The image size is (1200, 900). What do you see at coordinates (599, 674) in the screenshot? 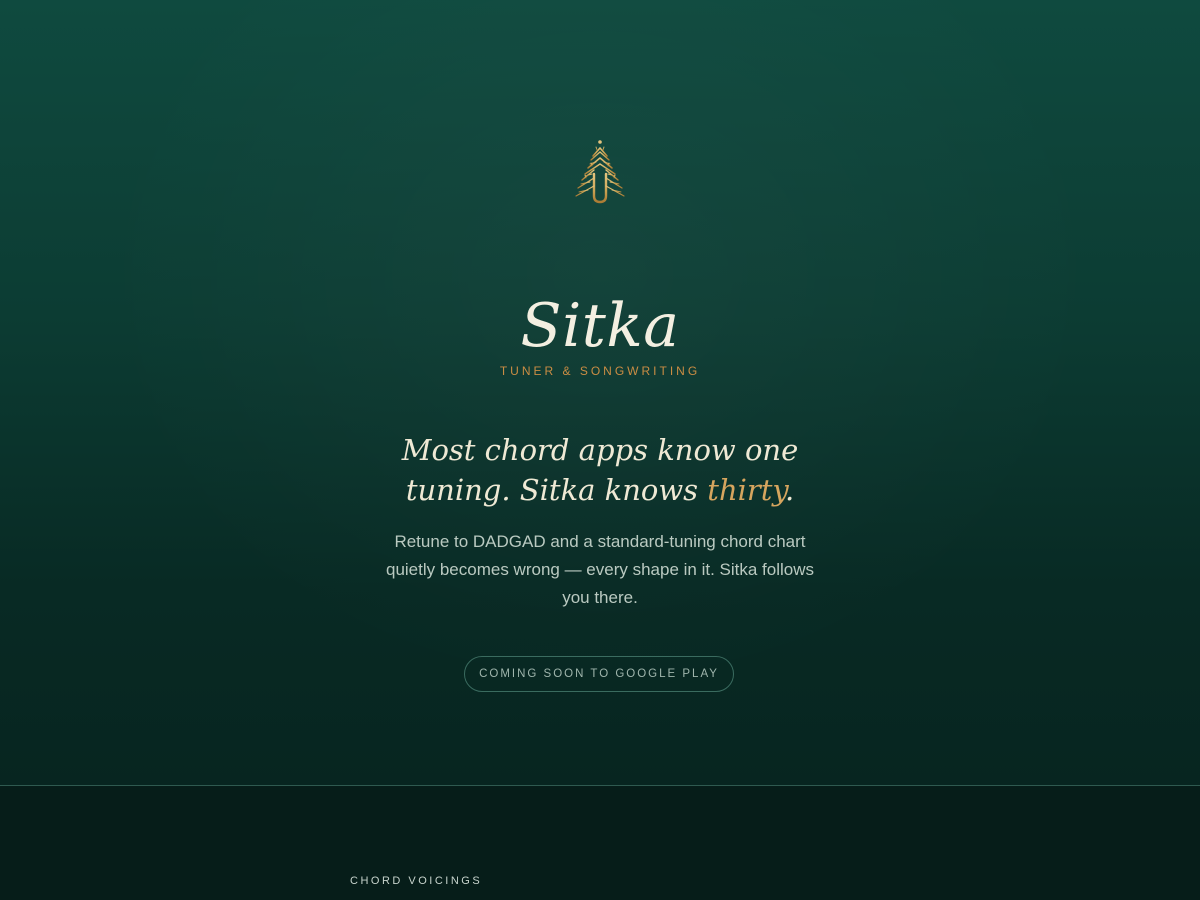
I see `coming-soon-google-play-button: COMING SOON TO GOOGLE PLAY` at bounding box center [599, 674].